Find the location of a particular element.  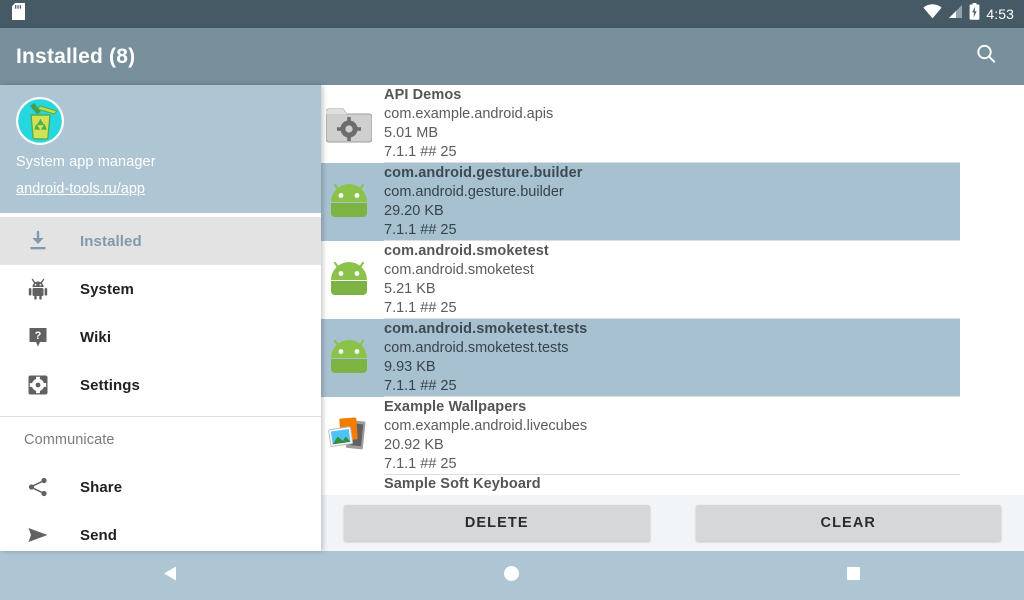

home-circle-icon is located at coordinates (511, 576).